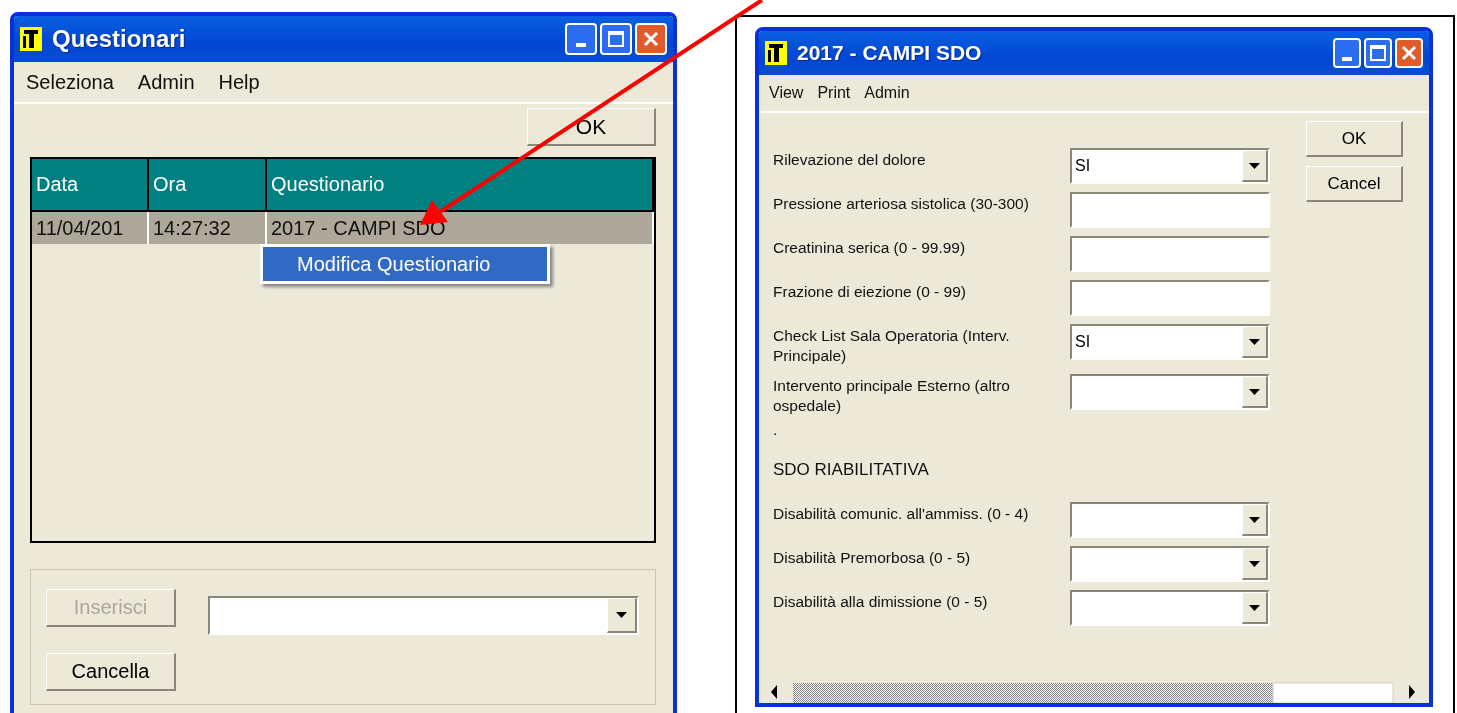 This screenshot has height=713, width=1457. What do you see at coordinates (776, 432) in the screenshot?
I see `note-text: .` at bounding box center [776, 432].